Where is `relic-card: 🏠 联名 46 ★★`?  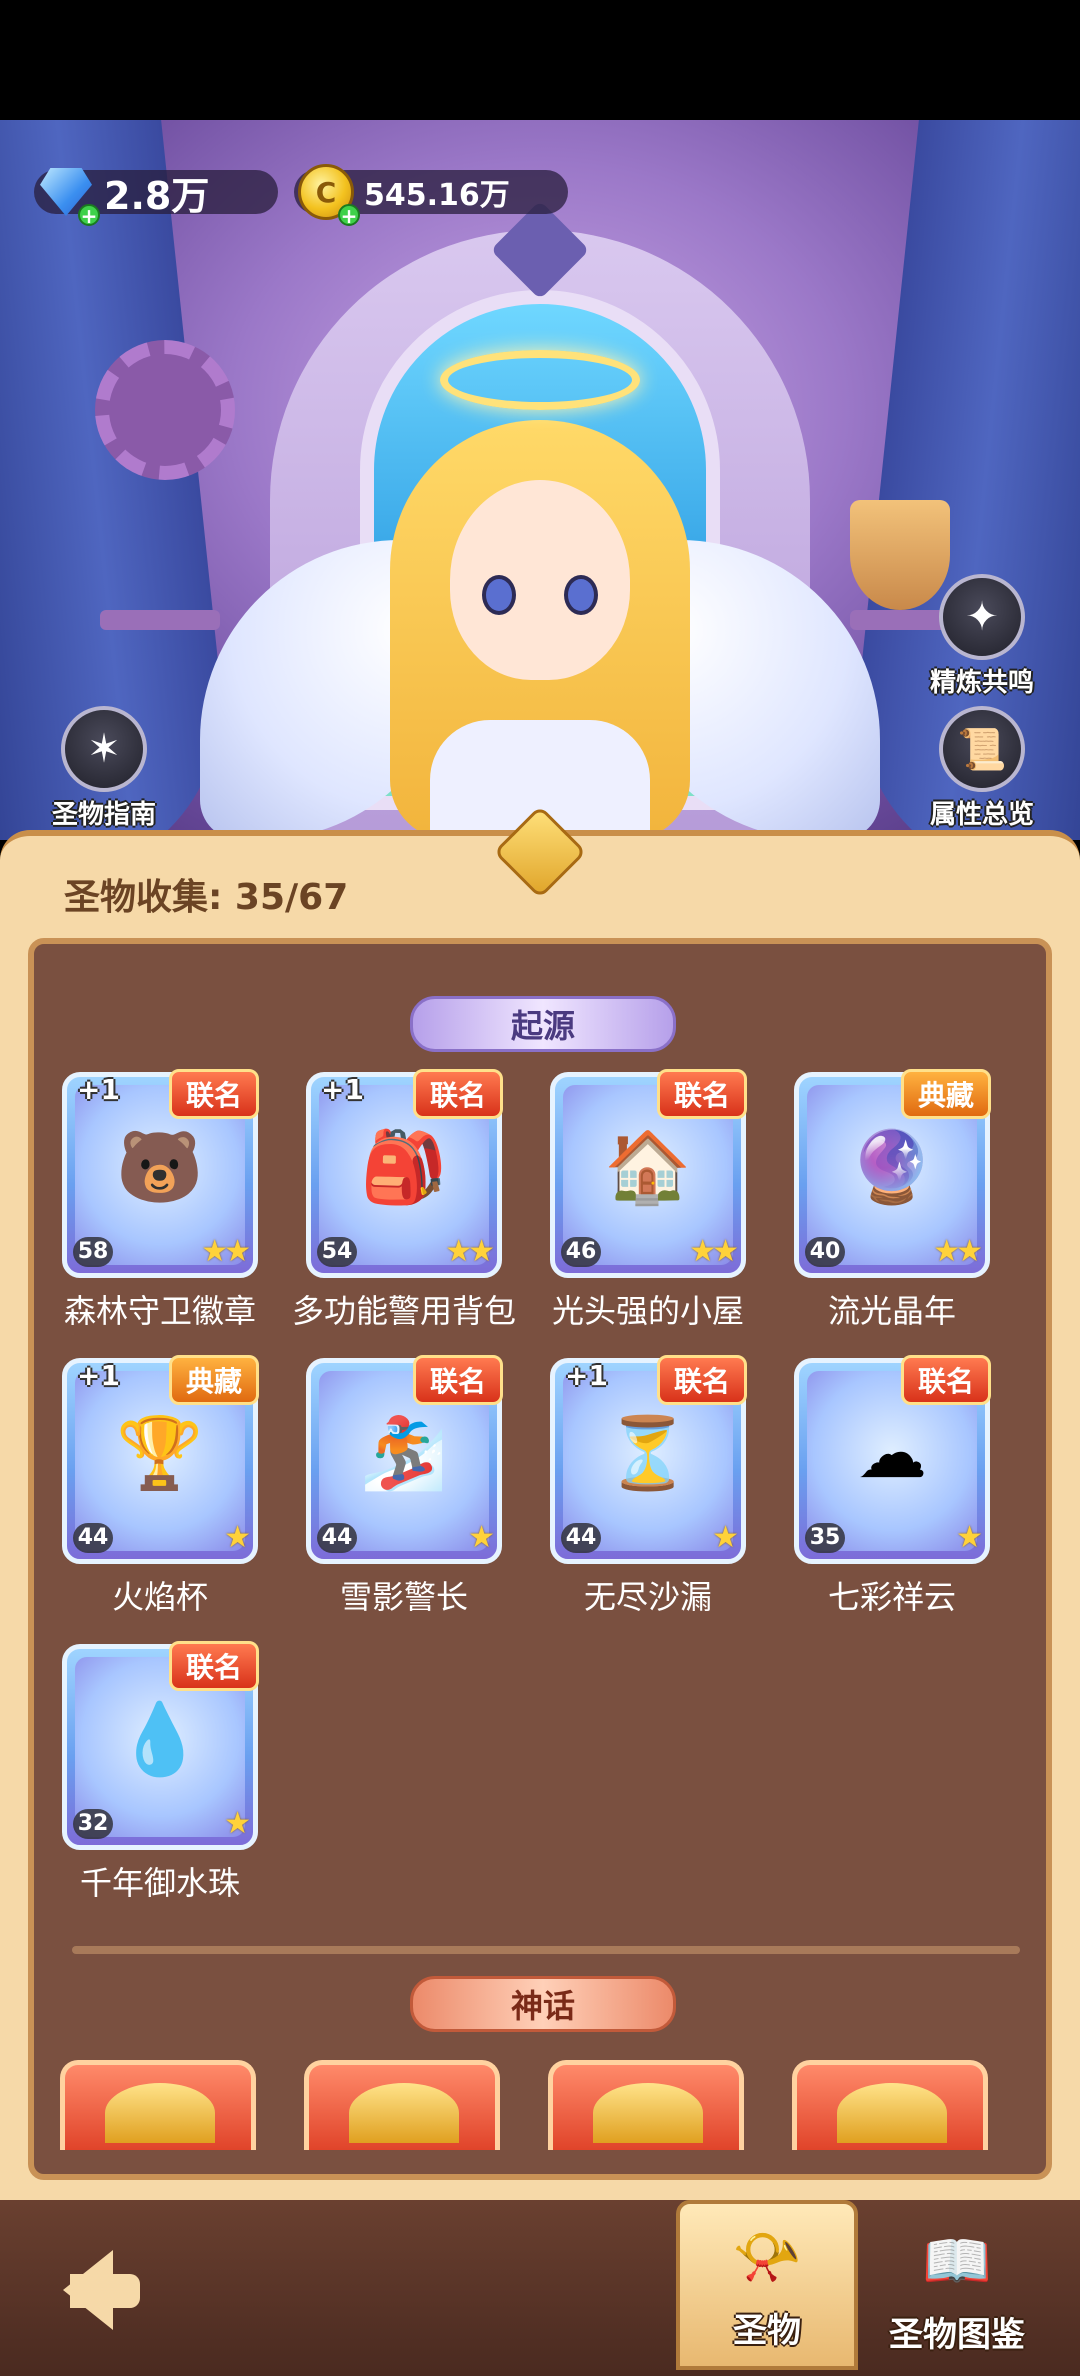
relic-card: 🏠 联名 46 ★★ is located at coordinates (648, 1173).